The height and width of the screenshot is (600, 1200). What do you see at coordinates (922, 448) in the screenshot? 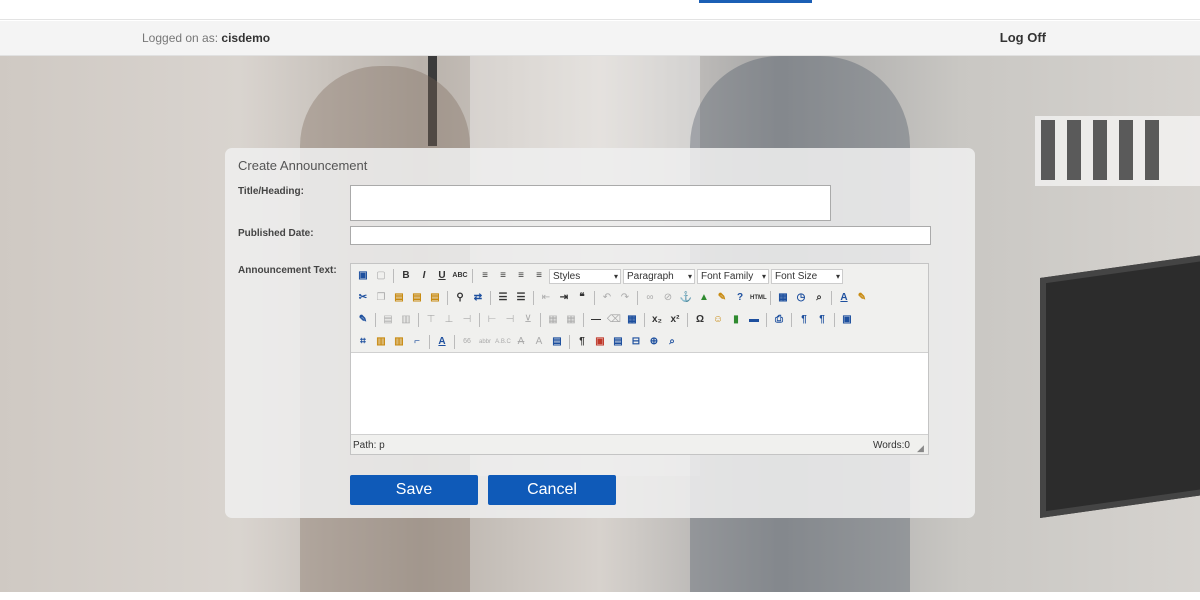
I see `resize-handle-icon: ◢` at bounding box center [922, 448].